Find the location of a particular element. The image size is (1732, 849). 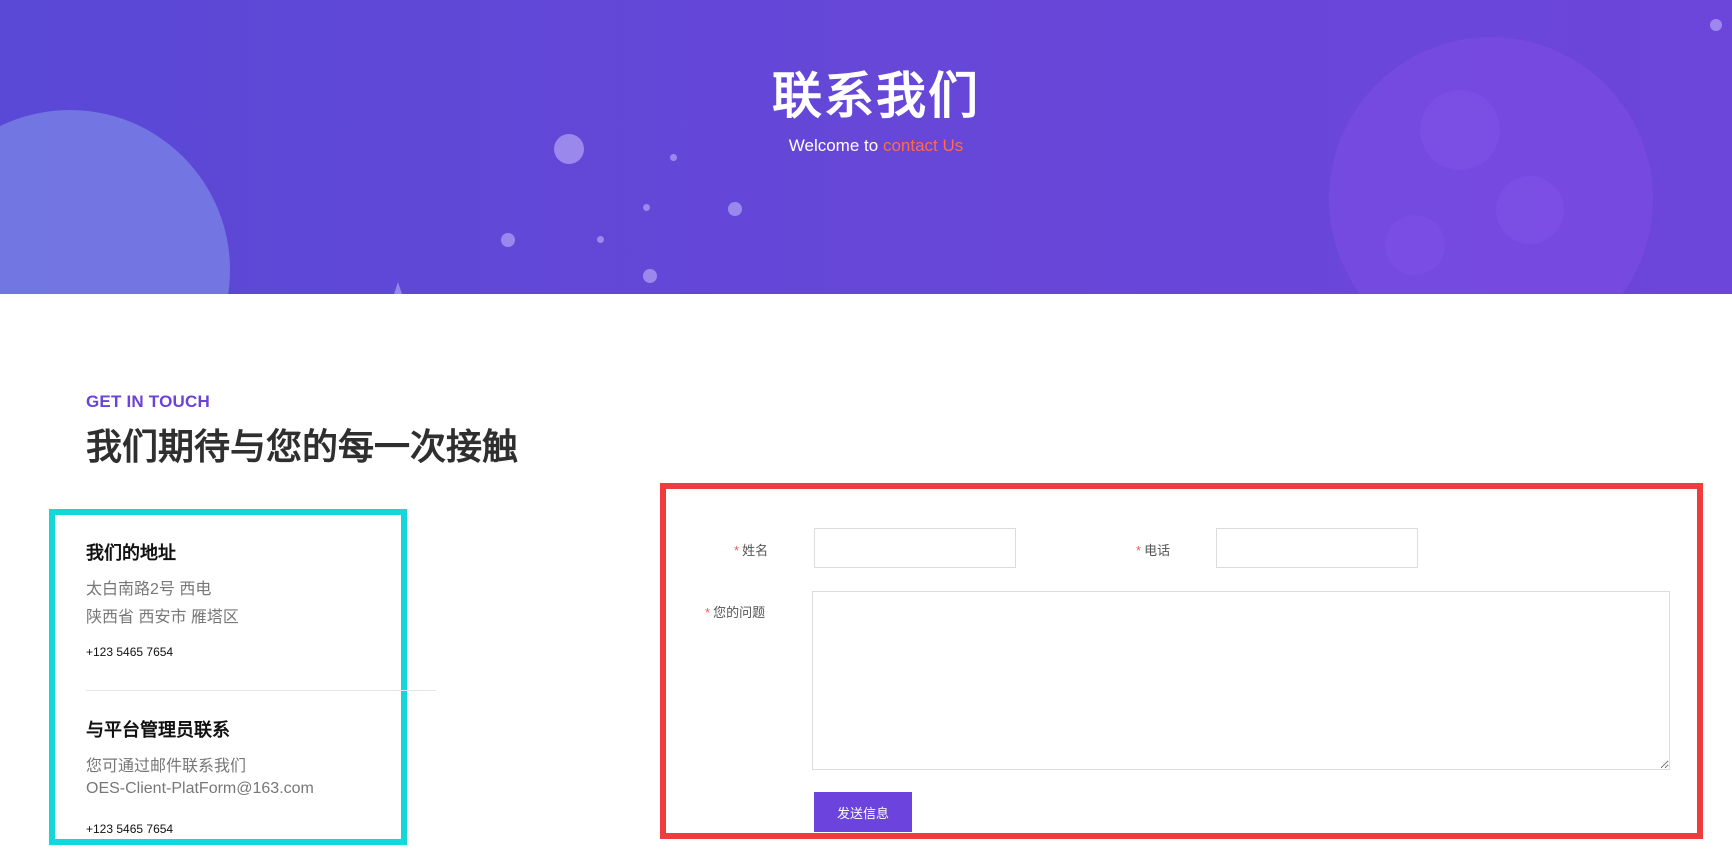

hero-subtitle: Welcome to contact Us is located at coordinates (866, 146).